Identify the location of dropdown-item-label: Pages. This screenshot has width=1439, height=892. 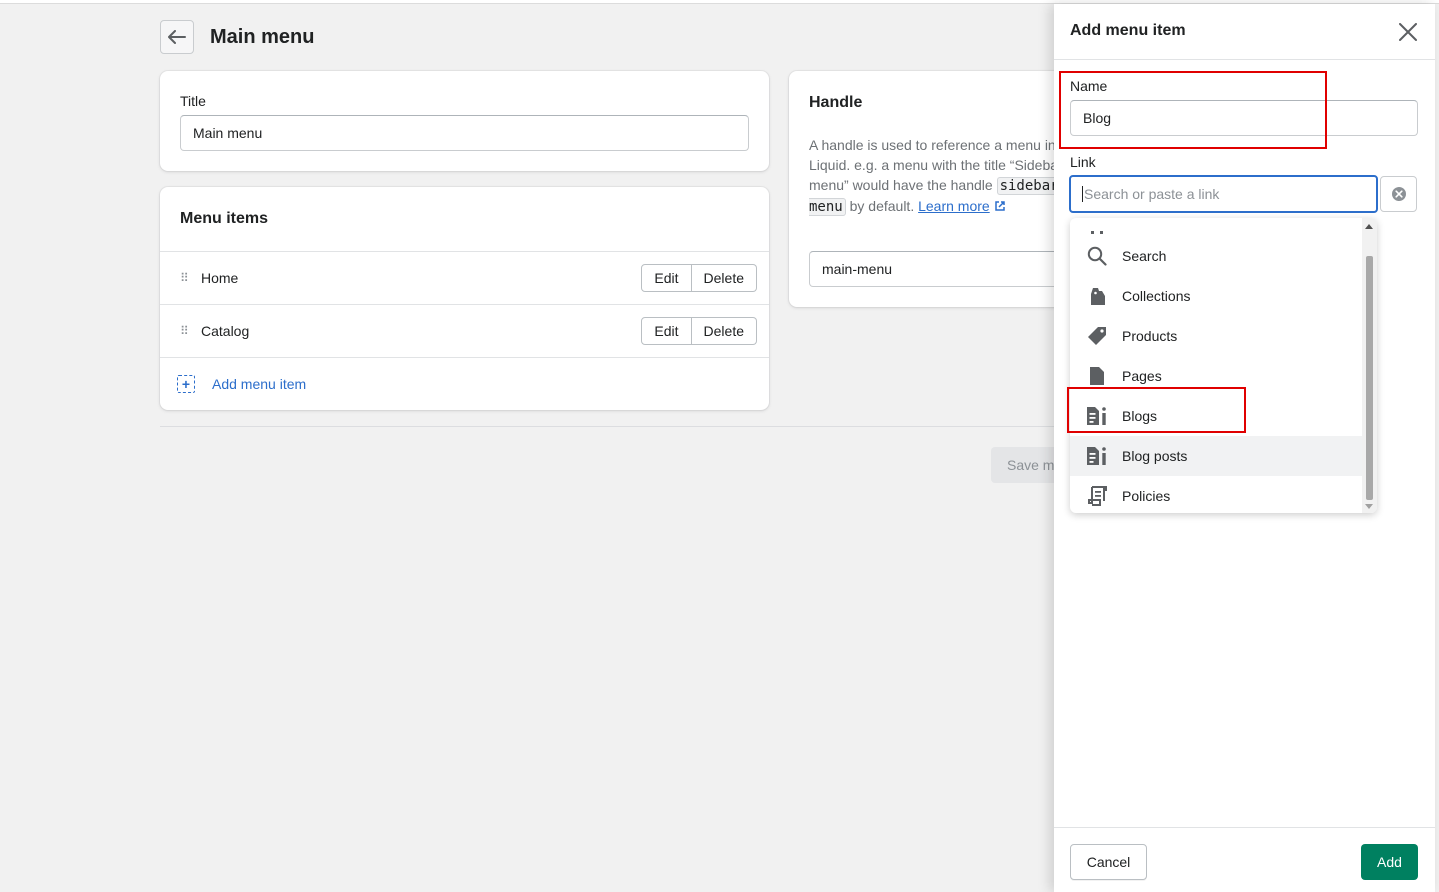
(1142, 376).